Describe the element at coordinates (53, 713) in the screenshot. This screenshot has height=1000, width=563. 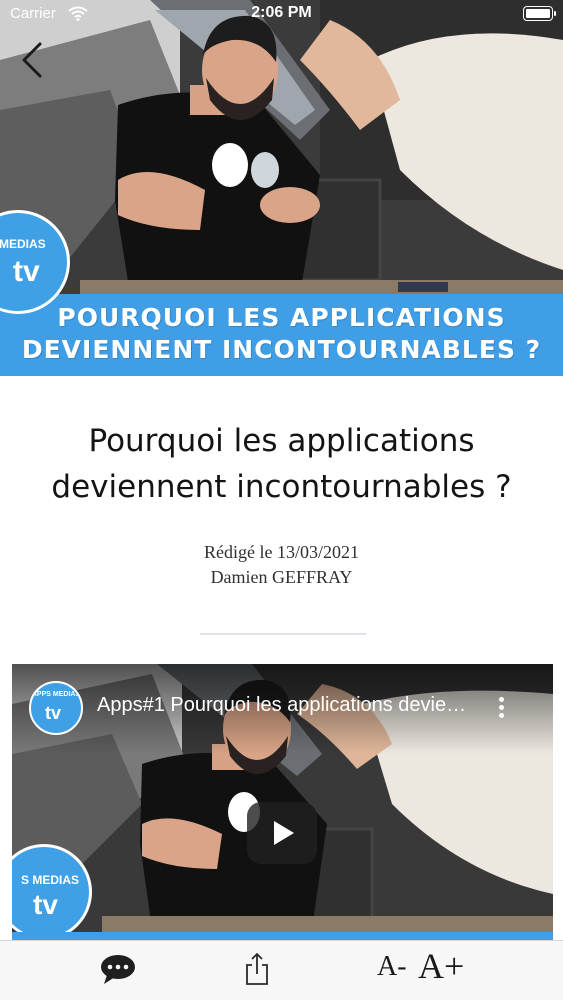
I see `video-channel-tv: tv` at that location.